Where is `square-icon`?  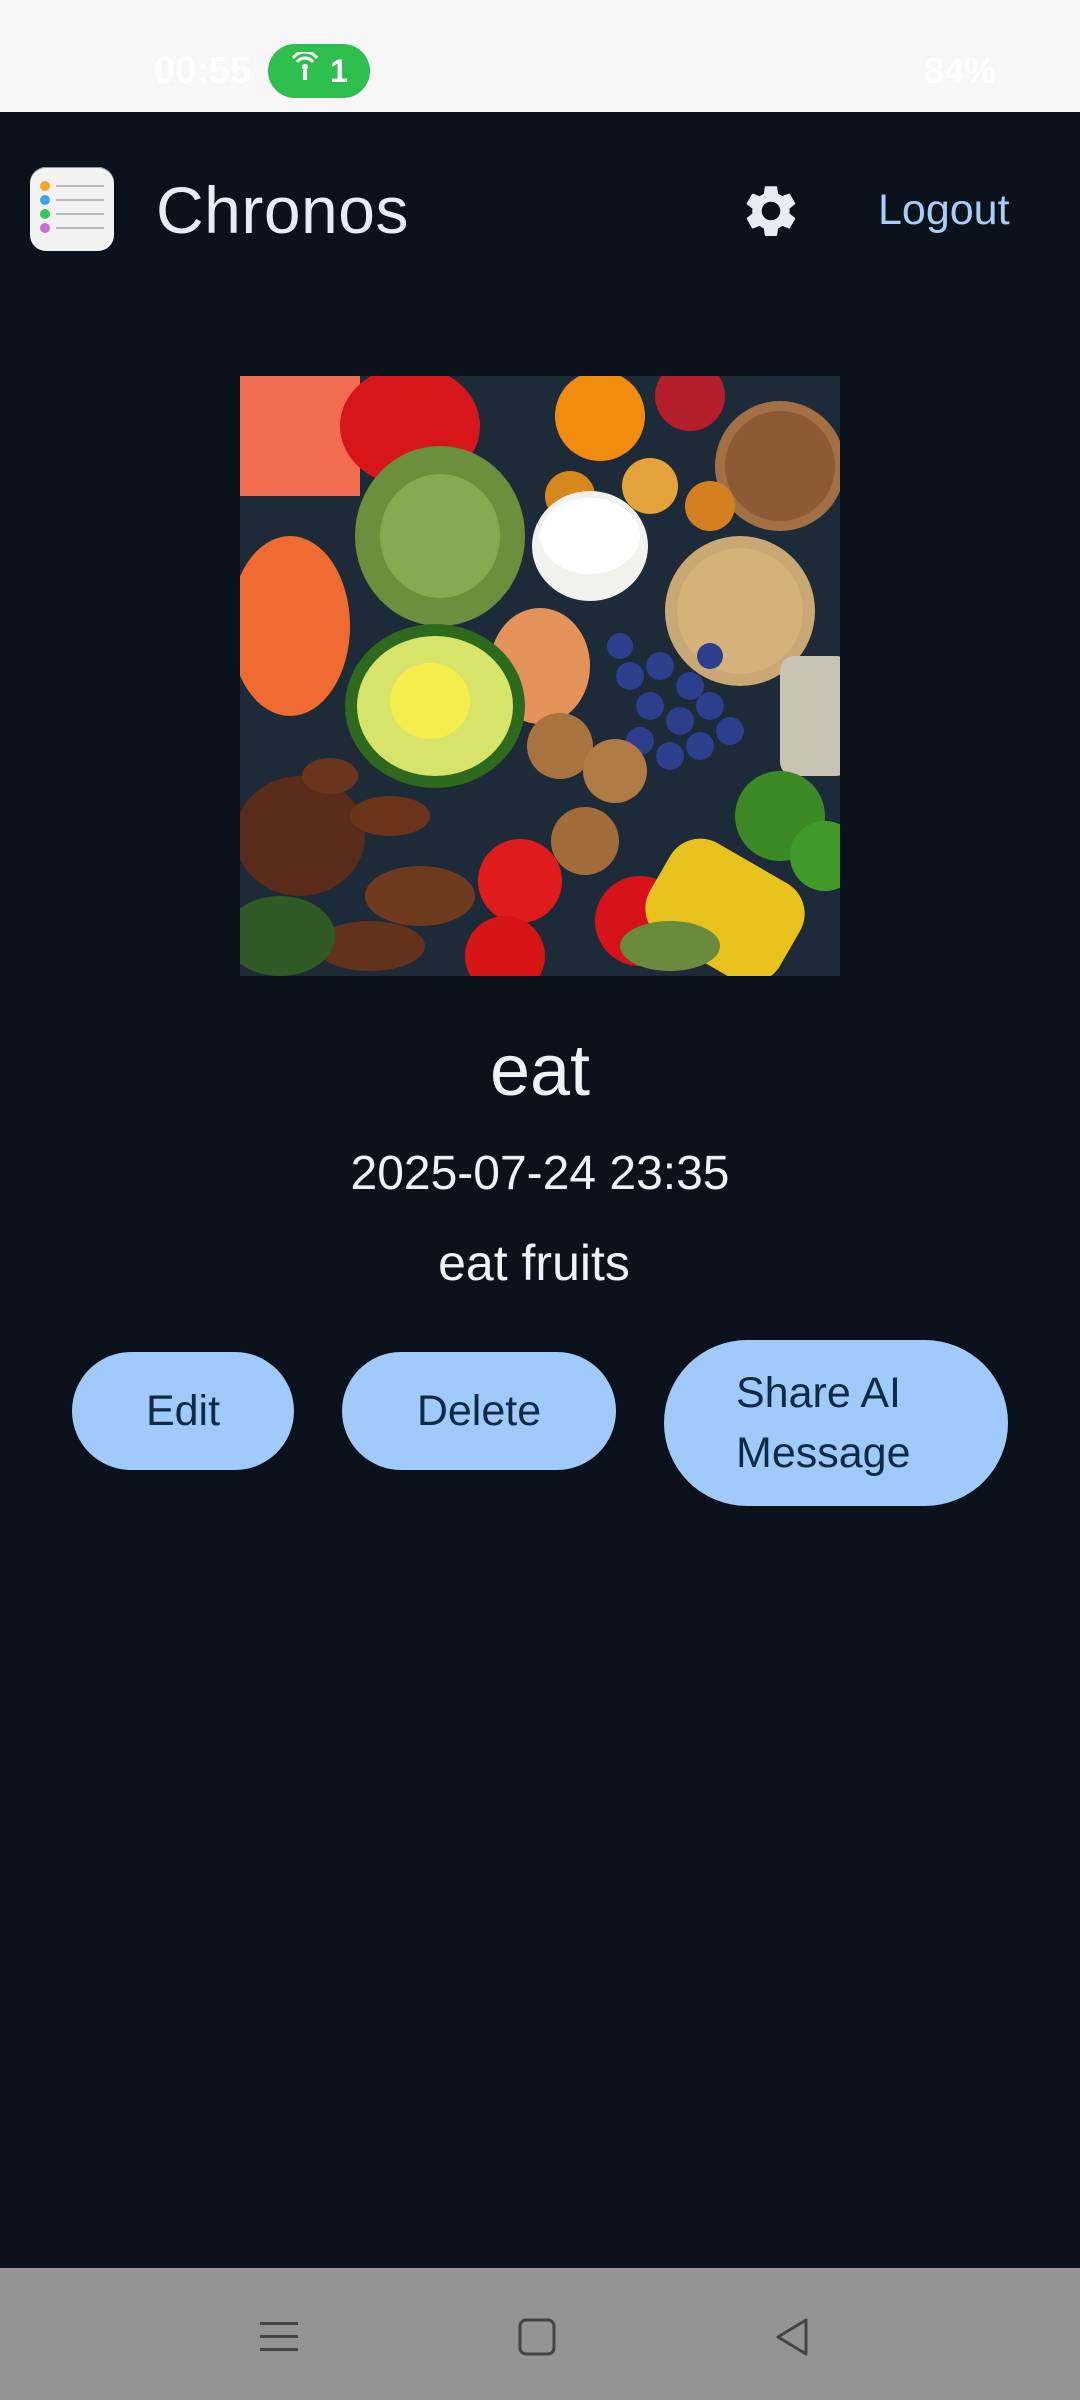
square-icon is located at coordinates (537, 2337).